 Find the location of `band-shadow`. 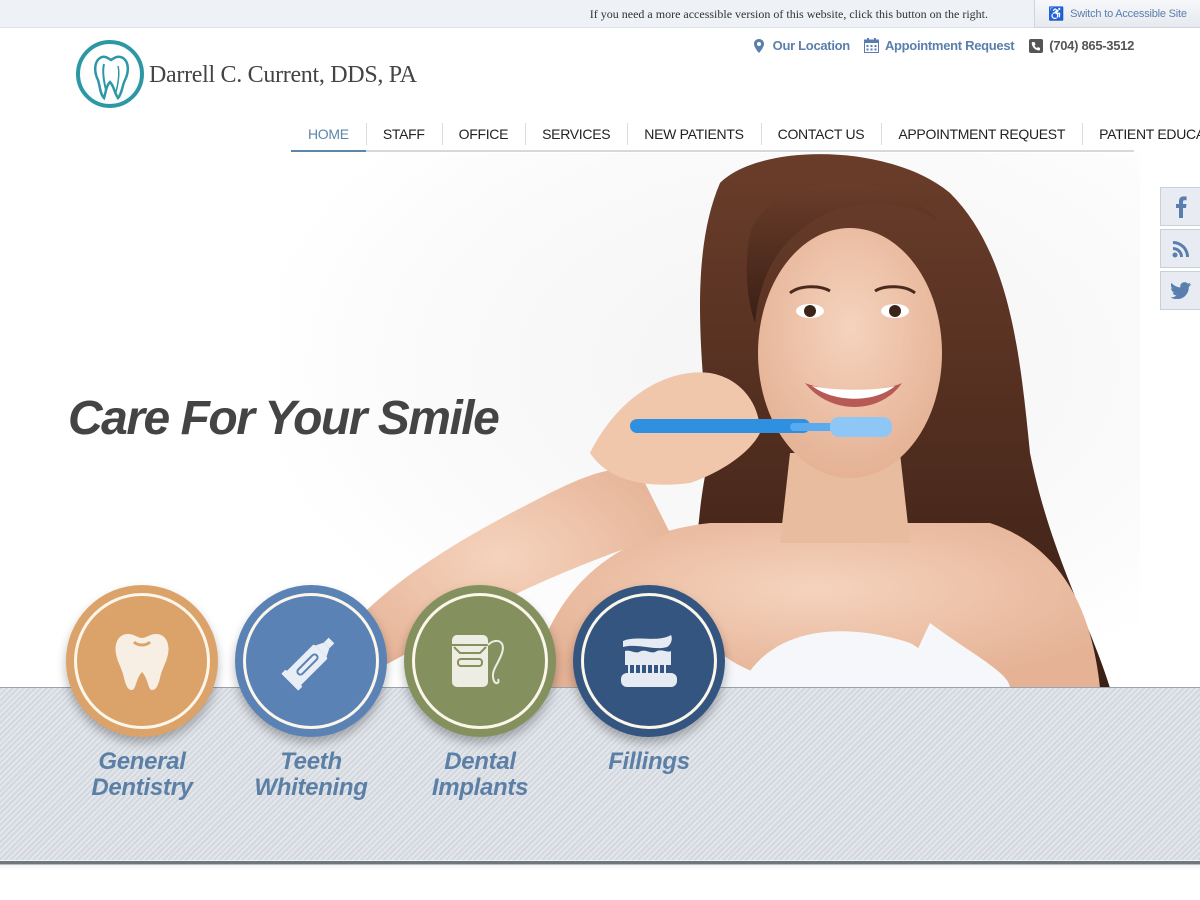

band-shadow is located at coordinates (600, 868).